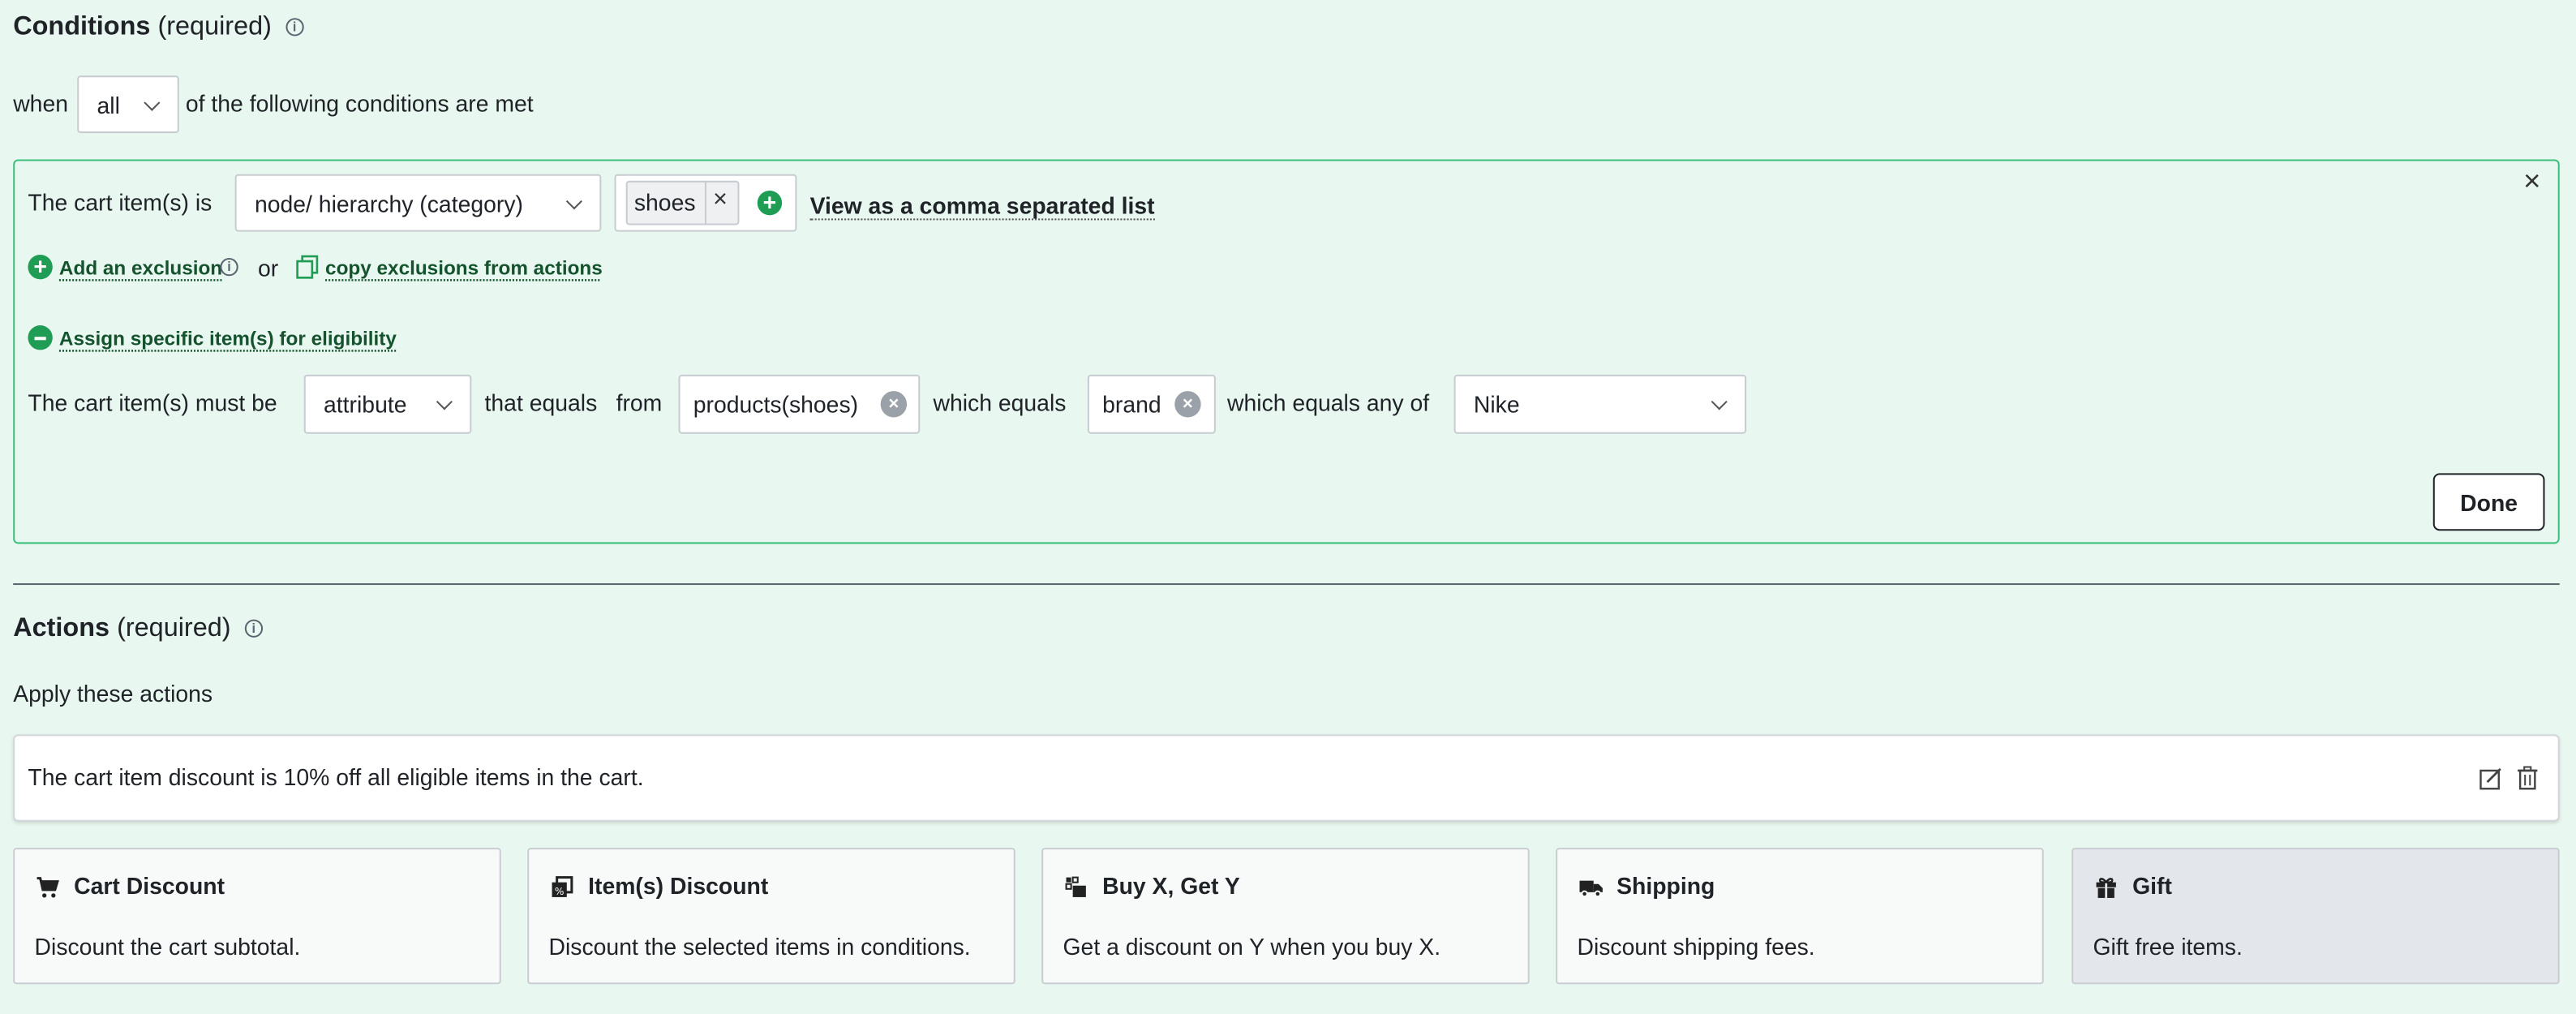  Describe the element at coordinates (1187, 405) in the screenshot. I see `clear-attribute-icon: ×` at that location.